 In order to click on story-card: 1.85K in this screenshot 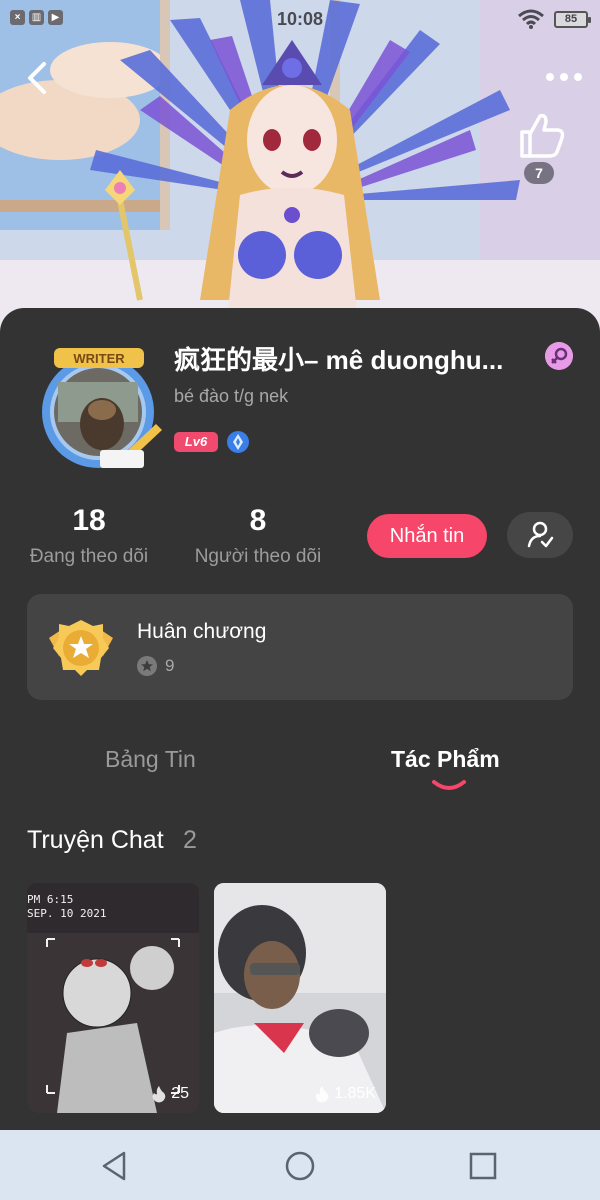, I will do `click(300, 998)`.